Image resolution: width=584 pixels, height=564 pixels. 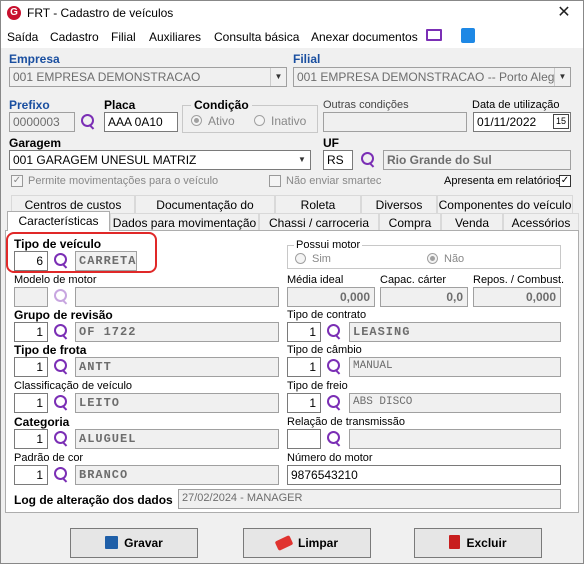 What do you see at coordinates (364, 37) in the screenshot?
I see `menu-anexar-documentos: Anexar documentos` at bounding box center [364, 37].